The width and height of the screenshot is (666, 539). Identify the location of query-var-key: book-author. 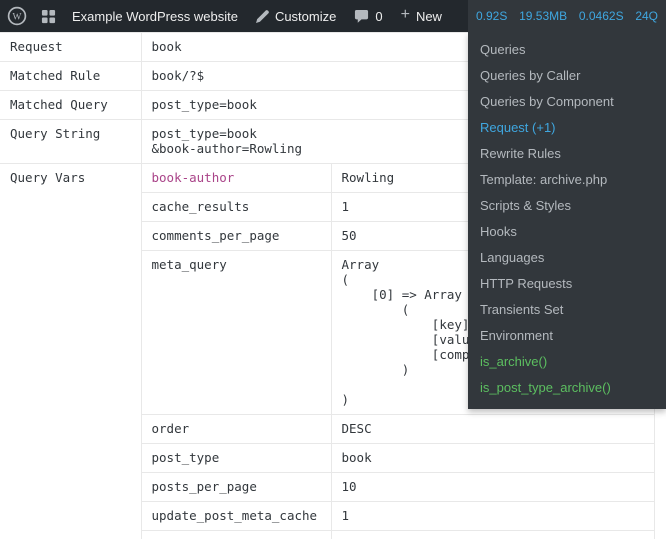
(236, 178).